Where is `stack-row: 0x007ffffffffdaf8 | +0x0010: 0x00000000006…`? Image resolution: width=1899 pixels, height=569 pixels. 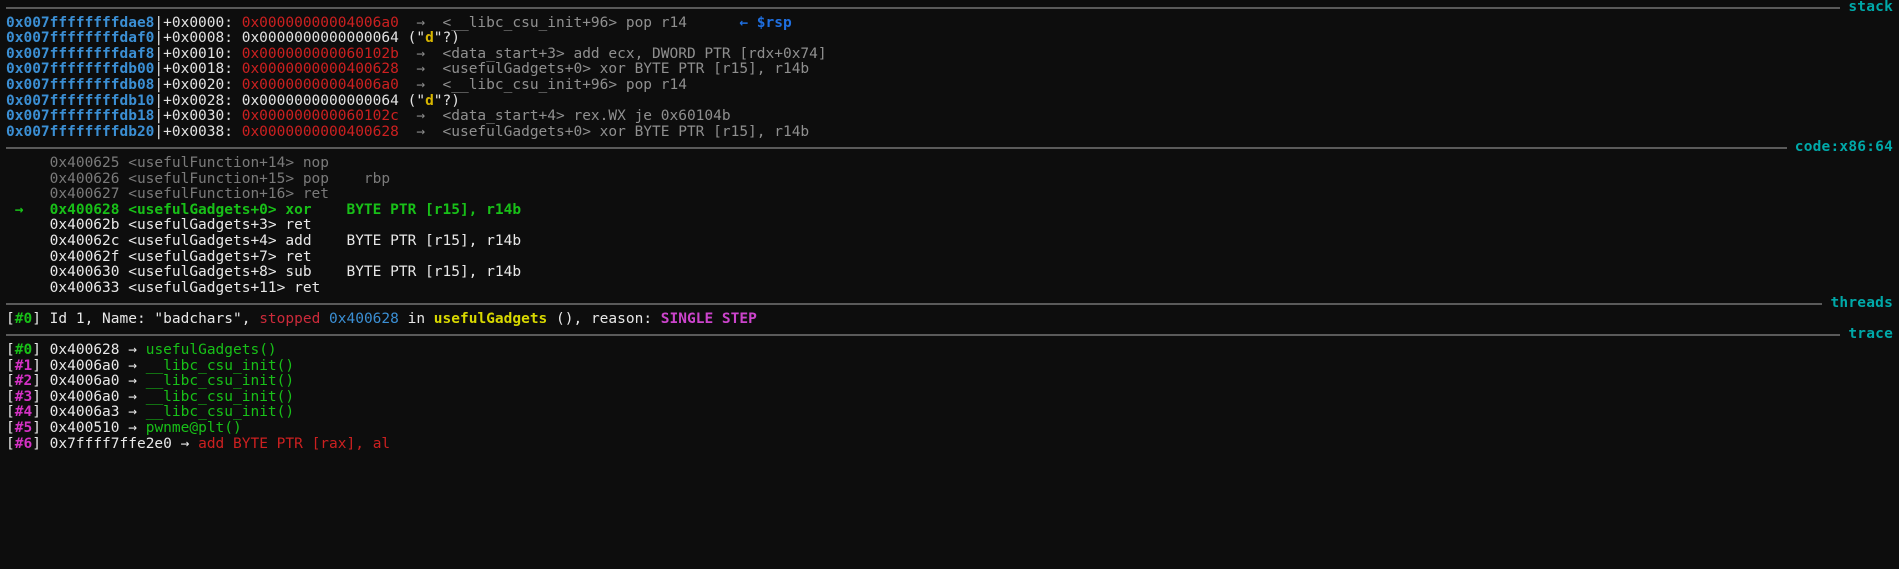
stack-row: 0x007ffffffffdaf8 | +0x0010: 0x00000000006… is located at coordinates (949, 54).